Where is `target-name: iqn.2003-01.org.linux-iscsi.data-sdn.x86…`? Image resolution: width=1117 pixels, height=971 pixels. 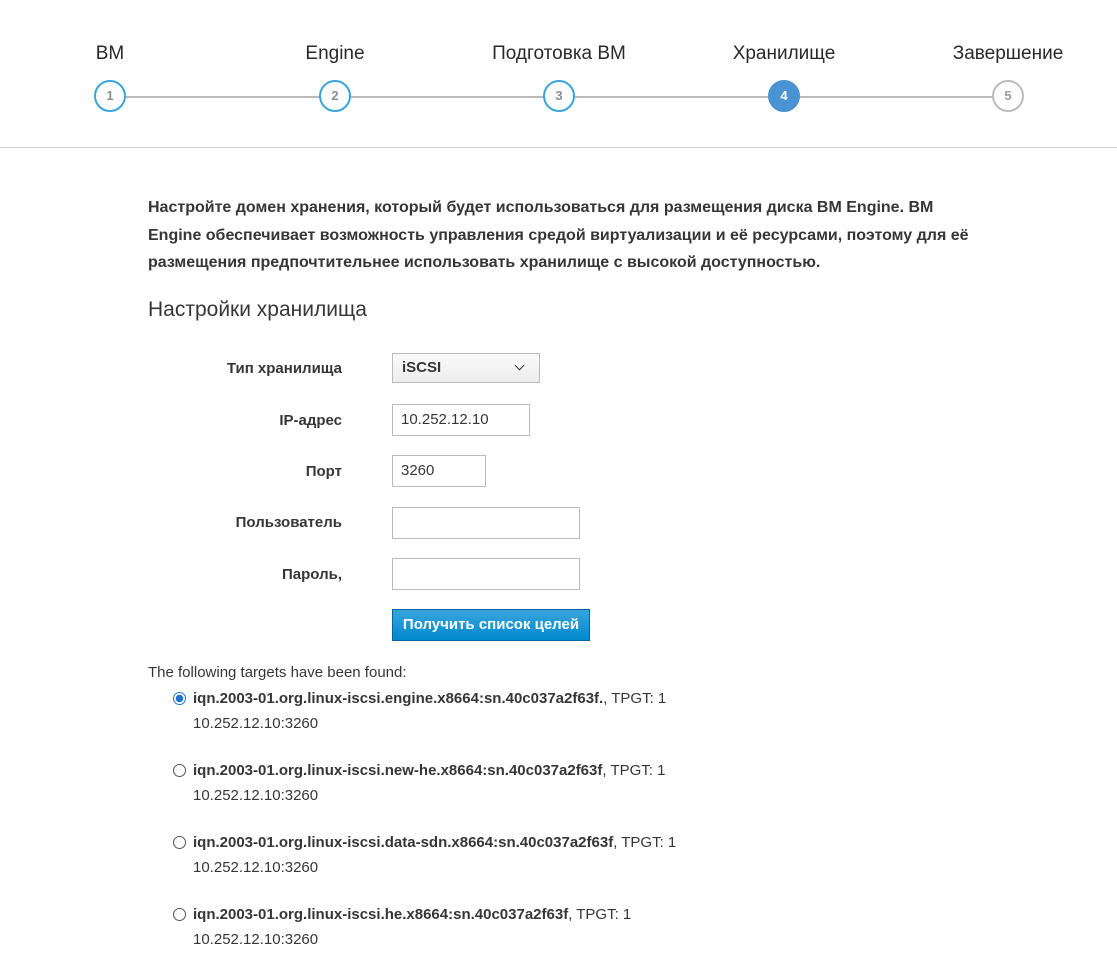 target-name: iqn.2003-01.org.linux-iscsi.data-sdn.x86… is located at coordinates (403, 842).